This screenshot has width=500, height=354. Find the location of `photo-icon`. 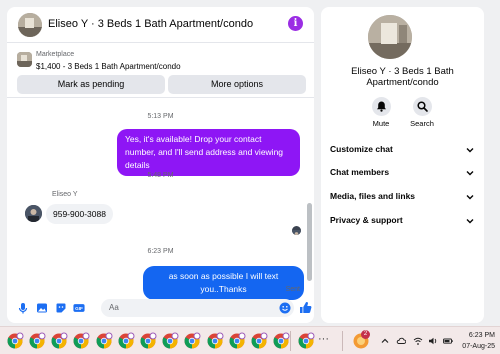

photo-icon is located at coordinates (42, 308).